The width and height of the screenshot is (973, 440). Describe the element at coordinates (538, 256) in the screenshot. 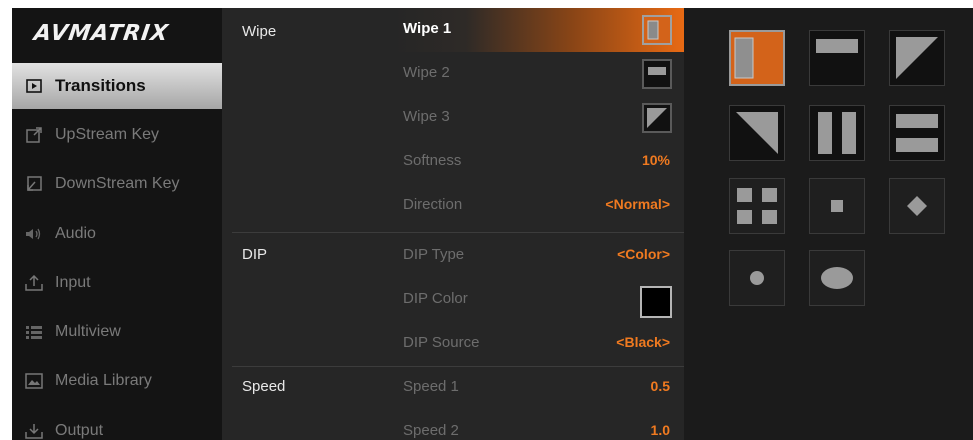

I see `dip-type-row: DIP Type <Color>` at that location.